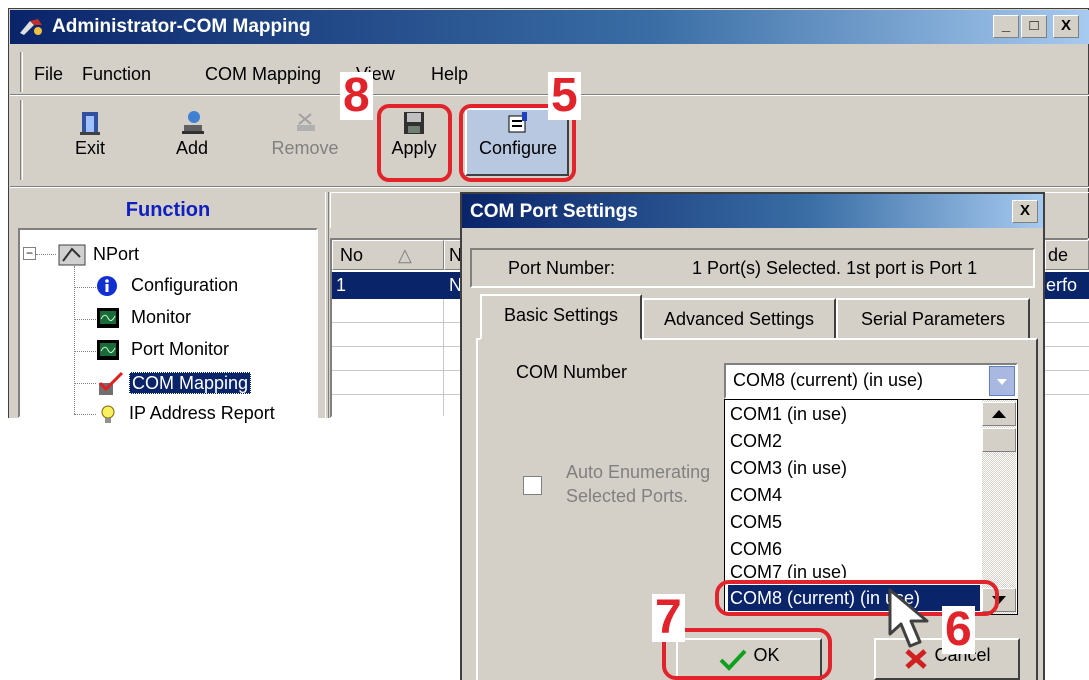  I want to click on dialog-close-button: X, so click(1025, 211).